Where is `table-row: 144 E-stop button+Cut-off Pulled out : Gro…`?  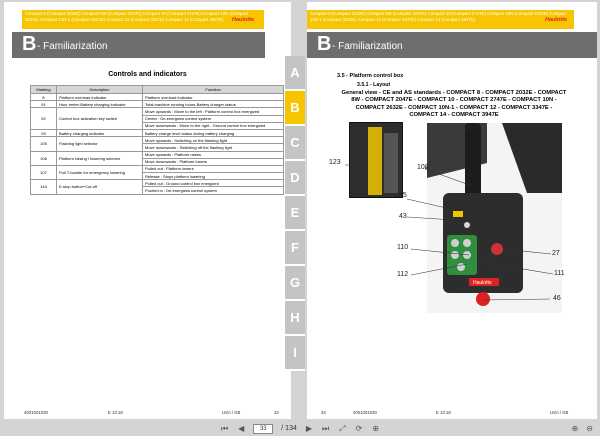
table-row: 144 E-stop button+Cut-off Pulled out : Gro… is located at coordinates (157, 187).